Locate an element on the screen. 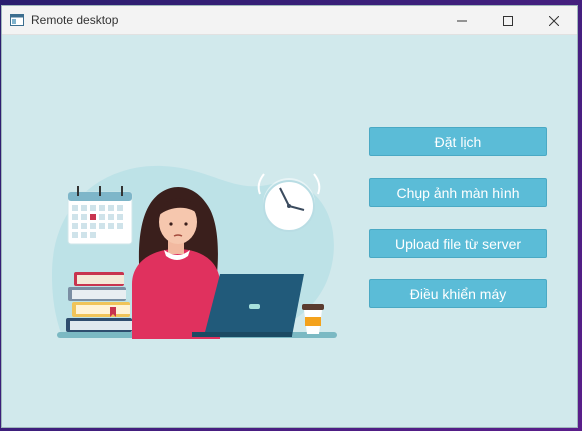  close-button is located at coordinates (554, 20).